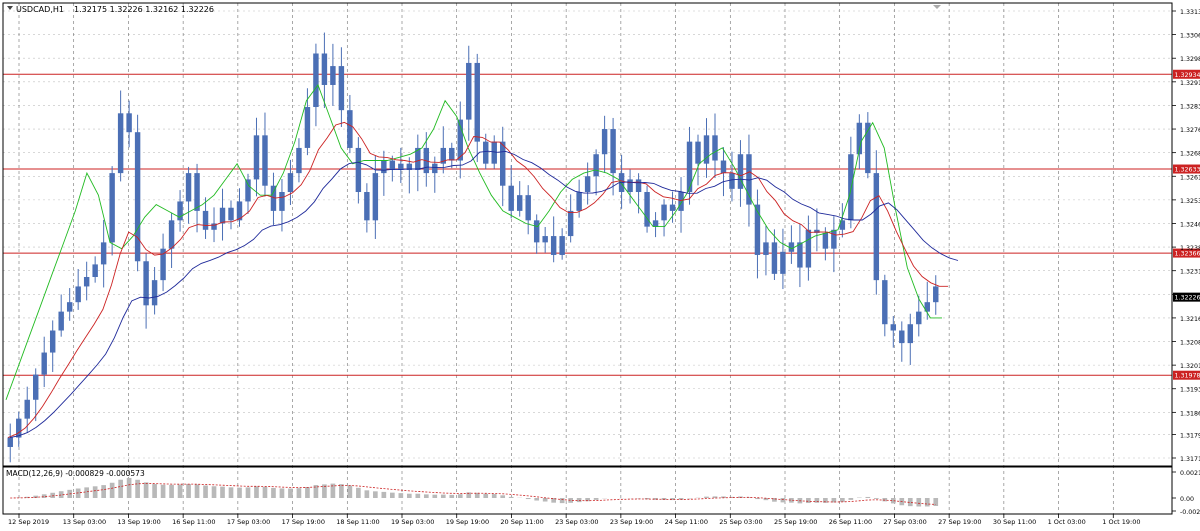 The image size is (1200, 531). I want to click on x-tick-label: 13 Sep 03:00, so click(84, 522).